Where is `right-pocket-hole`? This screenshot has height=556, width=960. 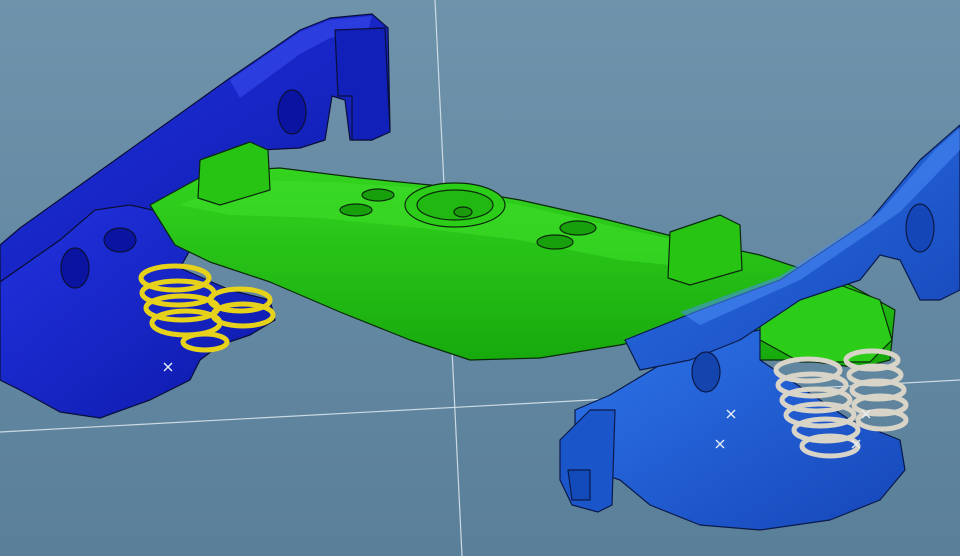
right-pocket-hole is located at coordinates (706, 372).